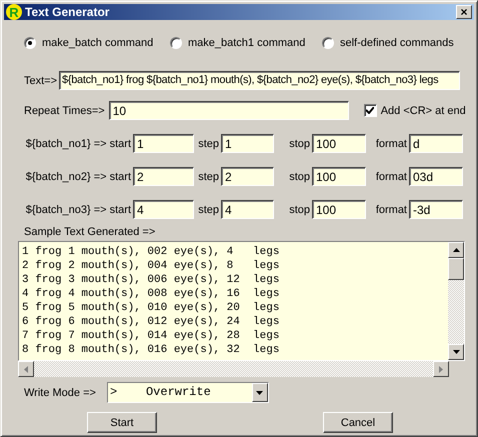  What do you see at coordinates (41, 80) in the screenshot?
I see `text-label: Text=>` at bounding box center [41, 80].